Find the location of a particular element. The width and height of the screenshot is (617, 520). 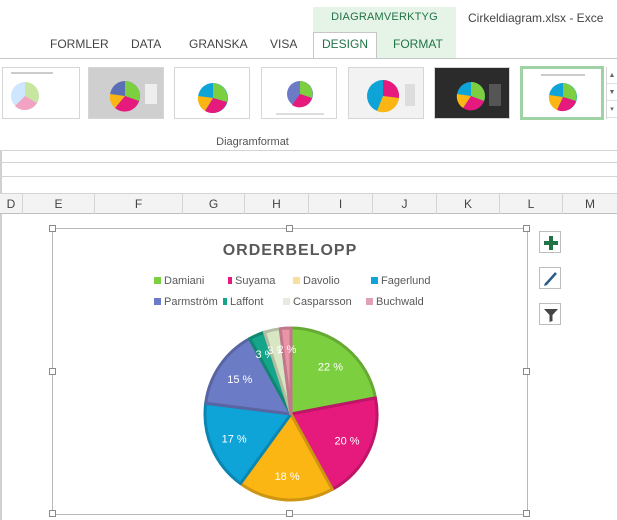

column-header: J is located at coordinates (405, 204).